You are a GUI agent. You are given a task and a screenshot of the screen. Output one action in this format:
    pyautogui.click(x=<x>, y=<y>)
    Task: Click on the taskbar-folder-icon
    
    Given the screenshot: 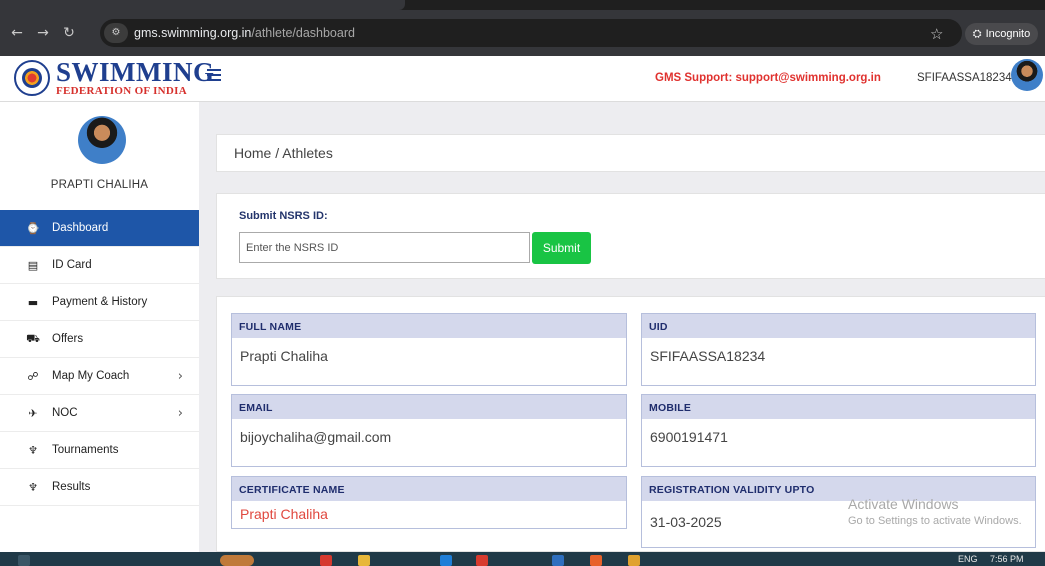 What is the action you would take?
    pyautogui.click(x=364, y=560)
    